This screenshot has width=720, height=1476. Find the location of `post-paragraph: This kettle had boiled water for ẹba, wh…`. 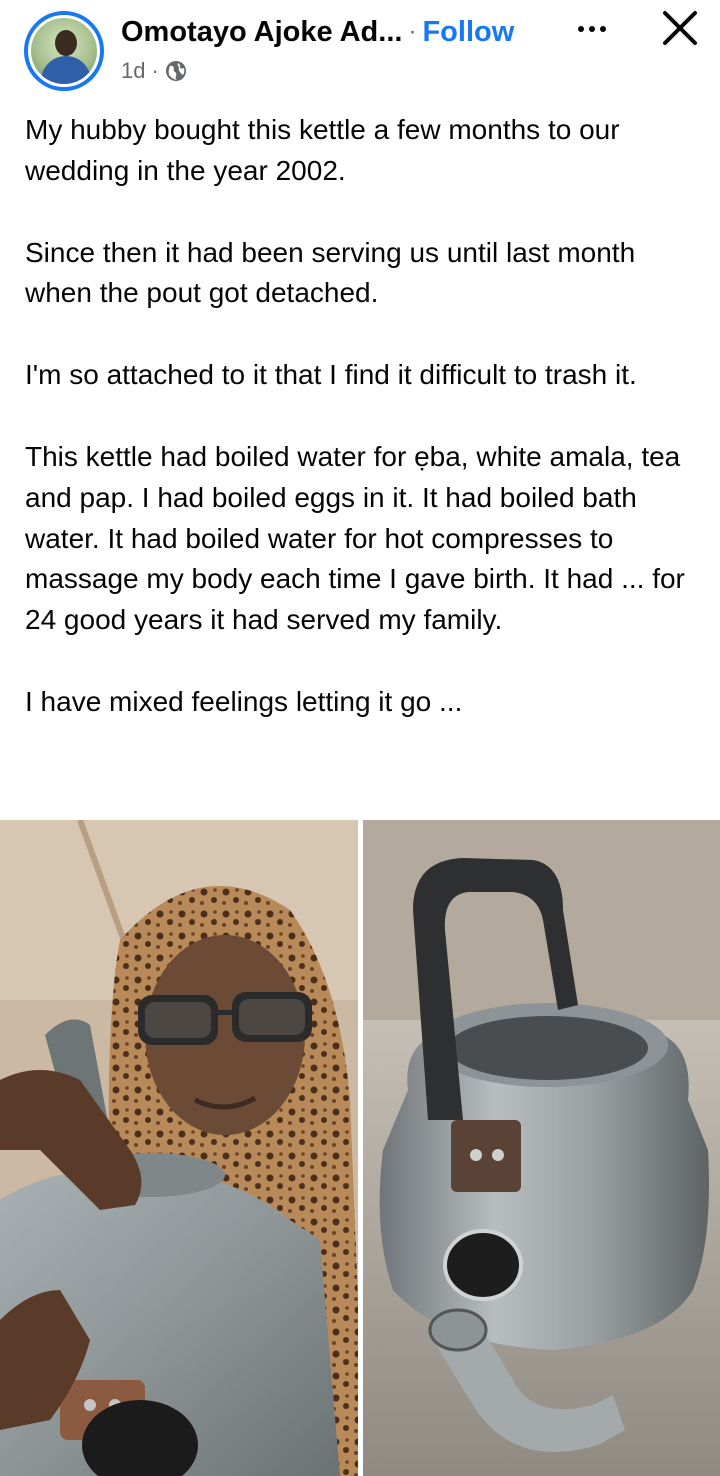

post-paragraph: This kettle had boiled water for ẹba, wh… is located at coordinates (355, 538).